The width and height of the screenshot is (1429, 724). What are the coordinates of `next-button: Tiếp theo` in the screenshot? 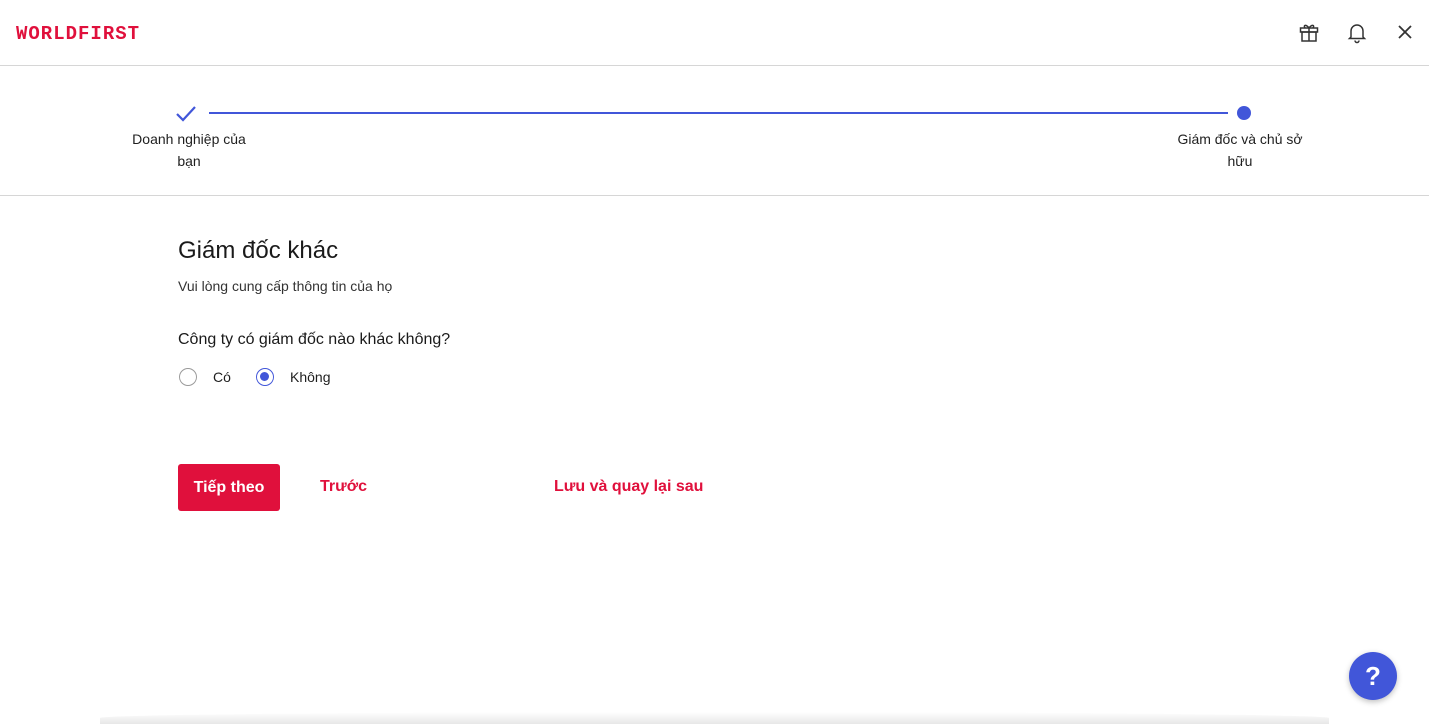 It's located at (229, 487).